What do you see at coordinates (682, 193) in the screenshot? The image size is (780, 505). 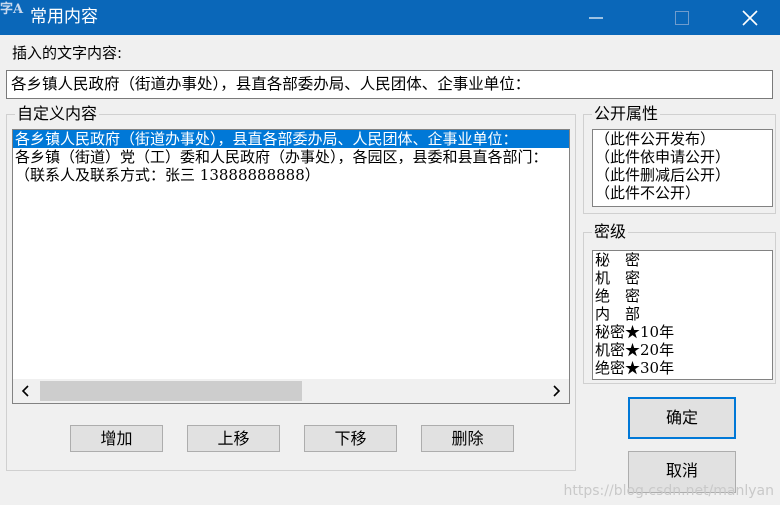 I see `list-item: （此件不公开）` at bounding box center [682, 193].